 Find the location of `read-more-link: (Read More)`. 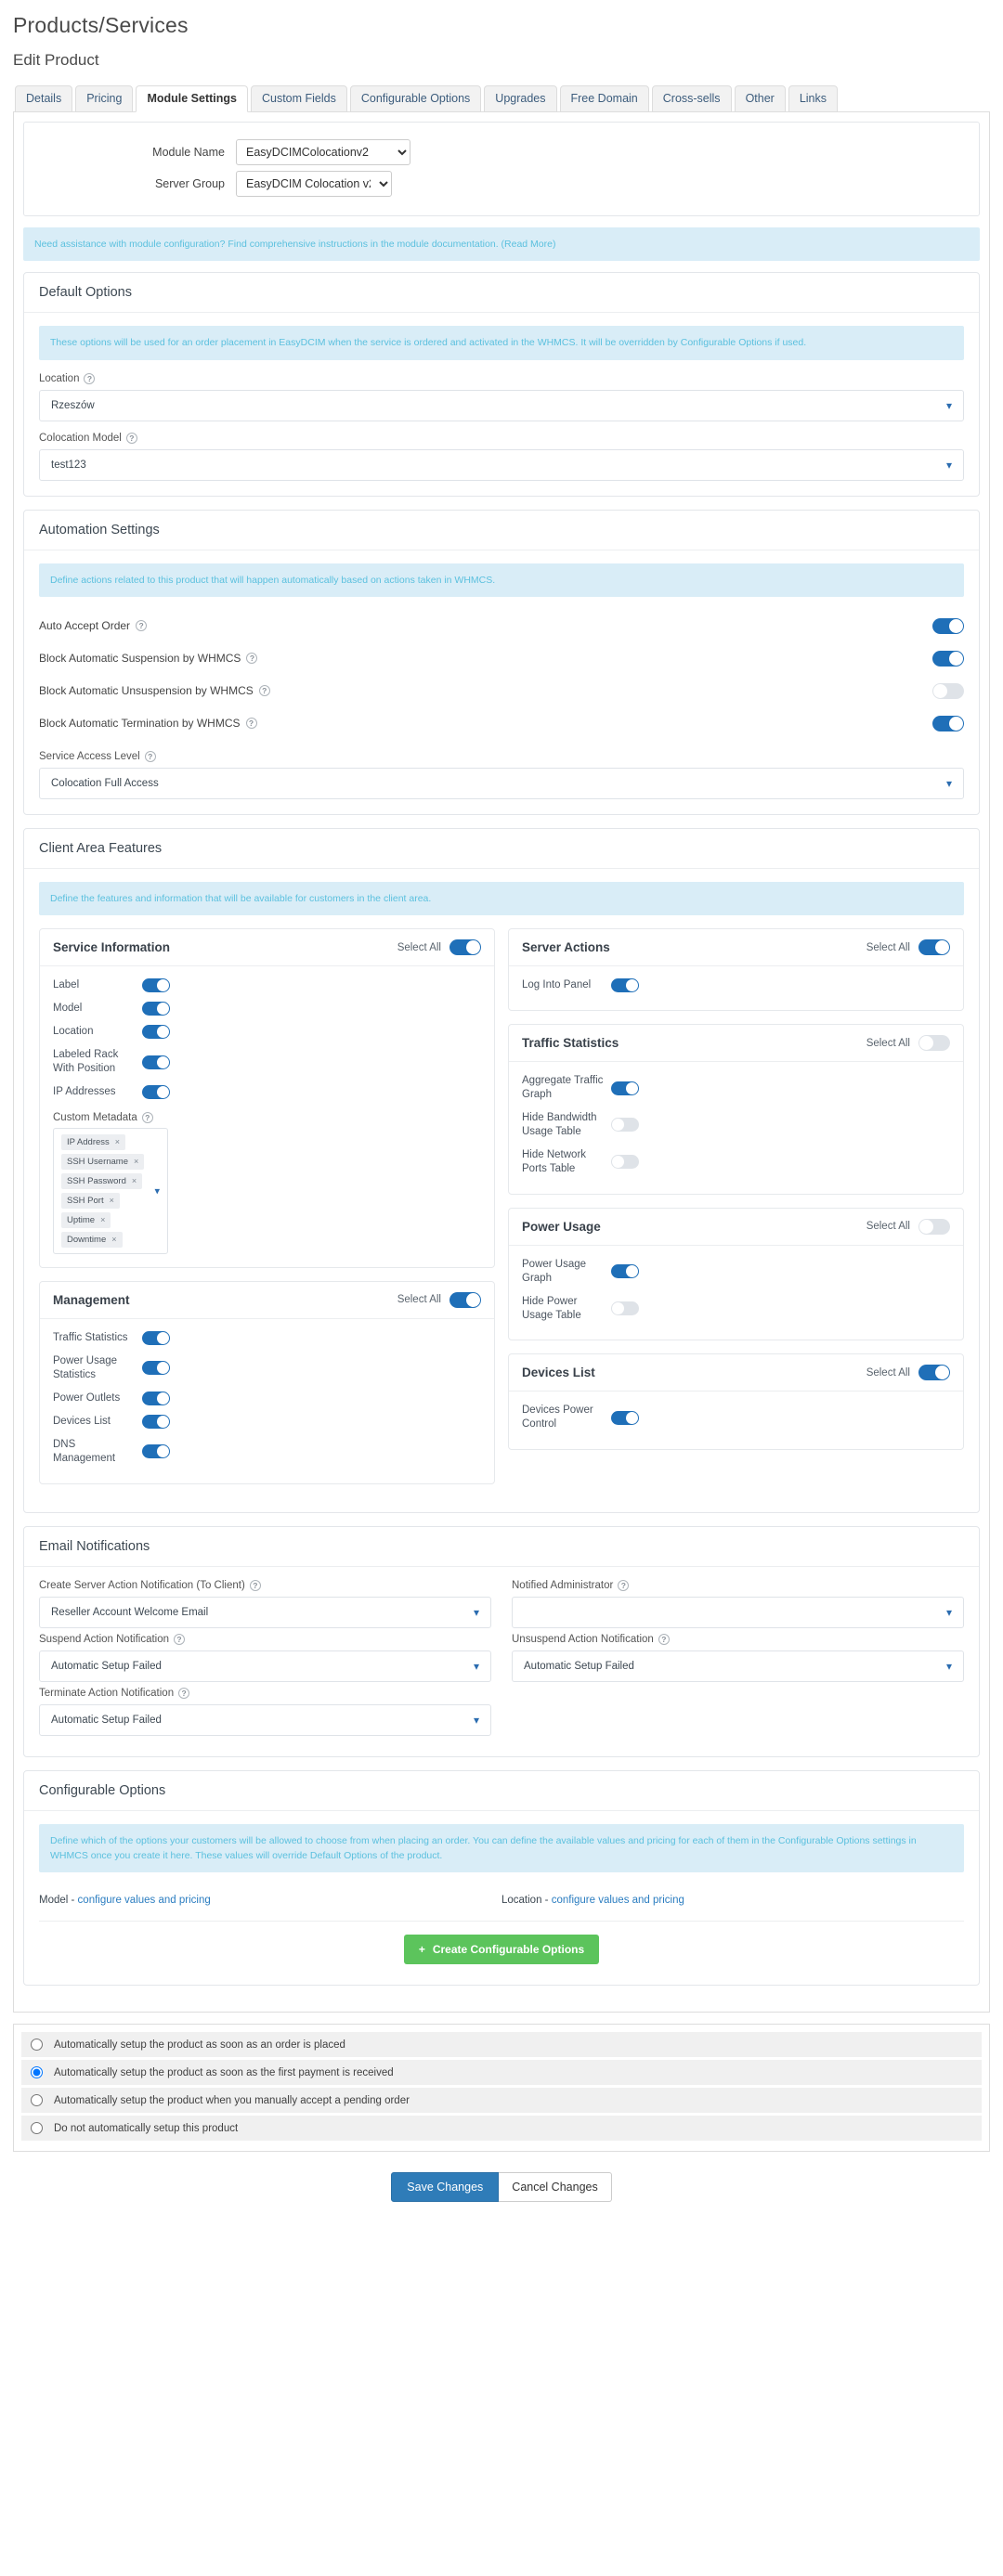

read-more-link: (Read More) is located at coordinates (529, 244).